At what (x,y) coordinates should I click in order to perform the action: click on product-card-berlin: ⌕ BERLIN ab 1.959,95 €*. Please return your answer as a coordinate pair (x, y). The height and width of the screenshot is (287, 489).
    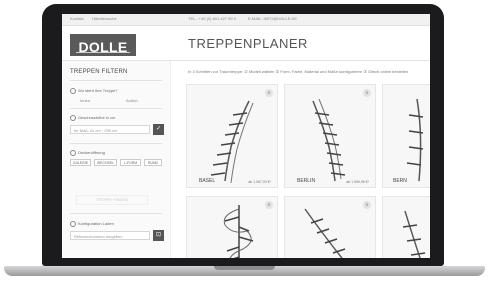
    Looking at the image, I should click on (330, 136).